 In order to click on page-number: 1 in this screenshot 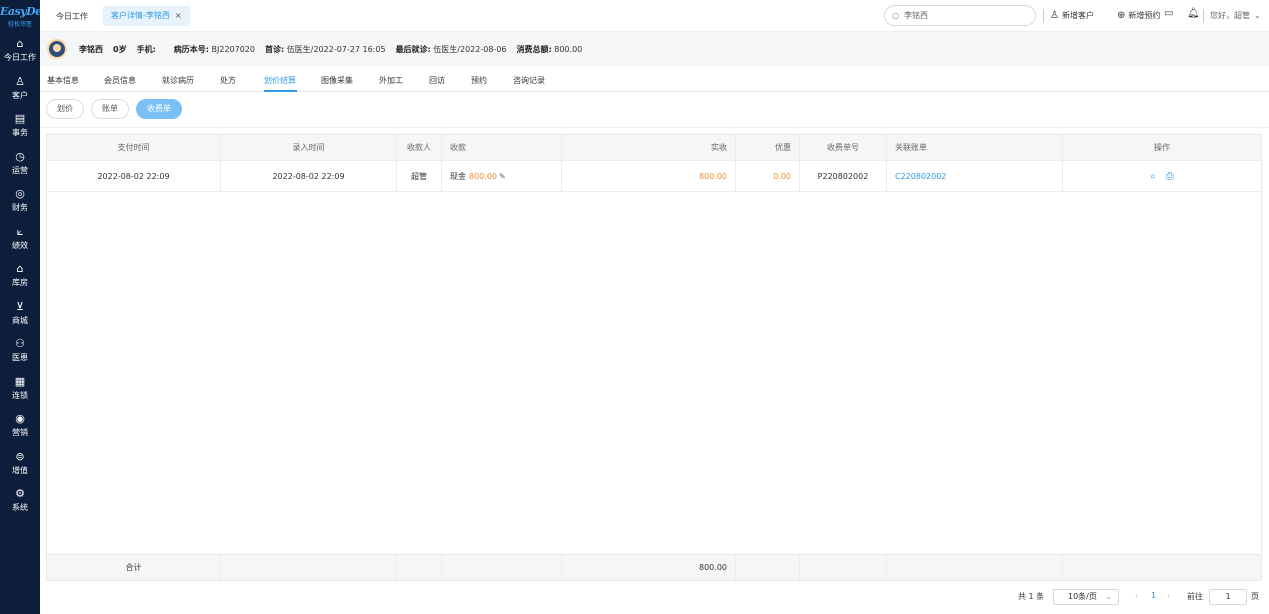, I will do `click(1153, 595)`.